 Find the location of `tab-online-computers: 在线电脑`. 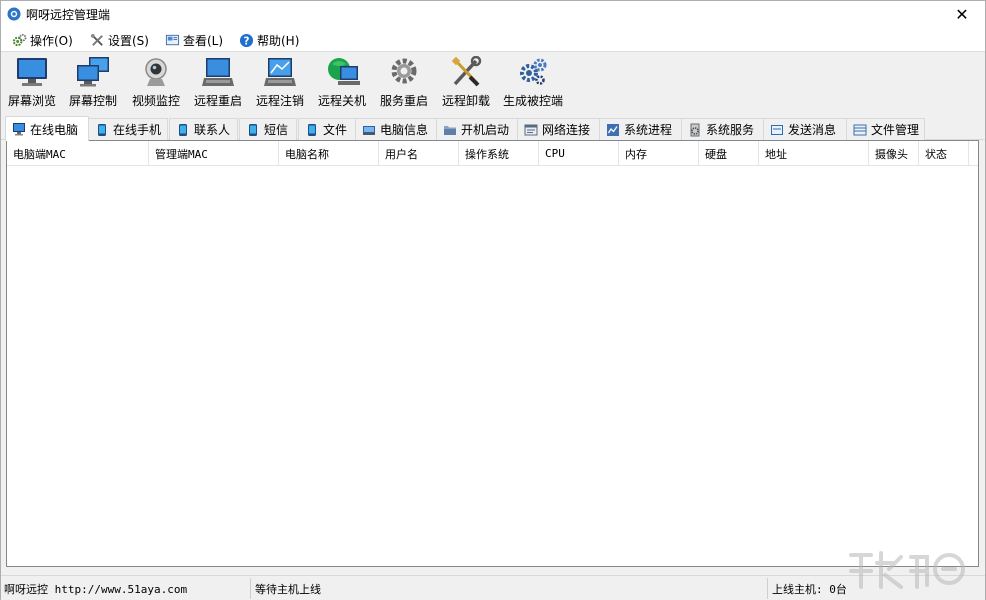

tab-online-computers: 在线电脑 is located at coordinates (47, 128).